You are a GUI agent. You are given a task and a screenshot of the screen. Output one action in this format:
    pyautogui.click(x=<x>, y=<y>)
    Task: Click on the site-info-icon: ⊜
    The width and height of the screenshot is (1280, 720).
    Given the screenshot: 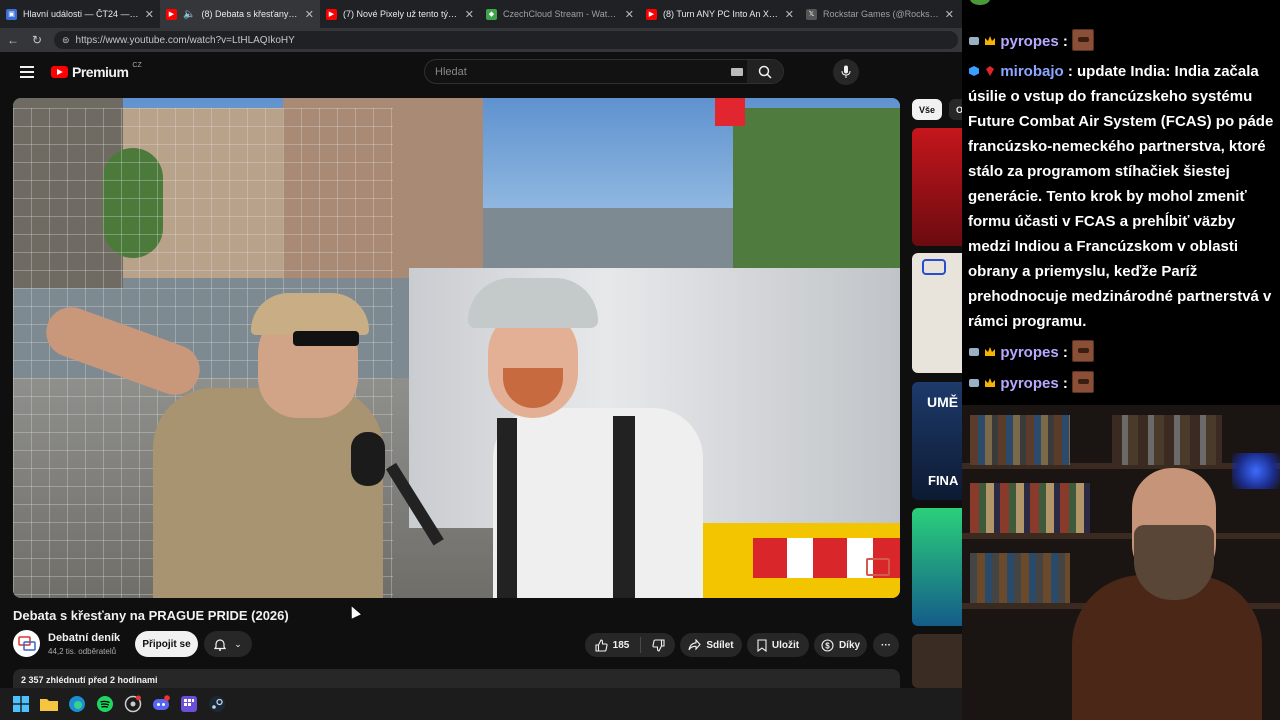 What is the action you would take?
    pyautogui.click(x=66, y=40)
    